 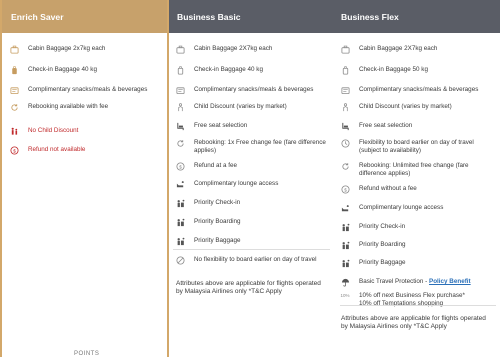 What do you see at coordinates (180, 260) in the screenshot?
I see `no-flex-icon` at bounding box center [180, 260].